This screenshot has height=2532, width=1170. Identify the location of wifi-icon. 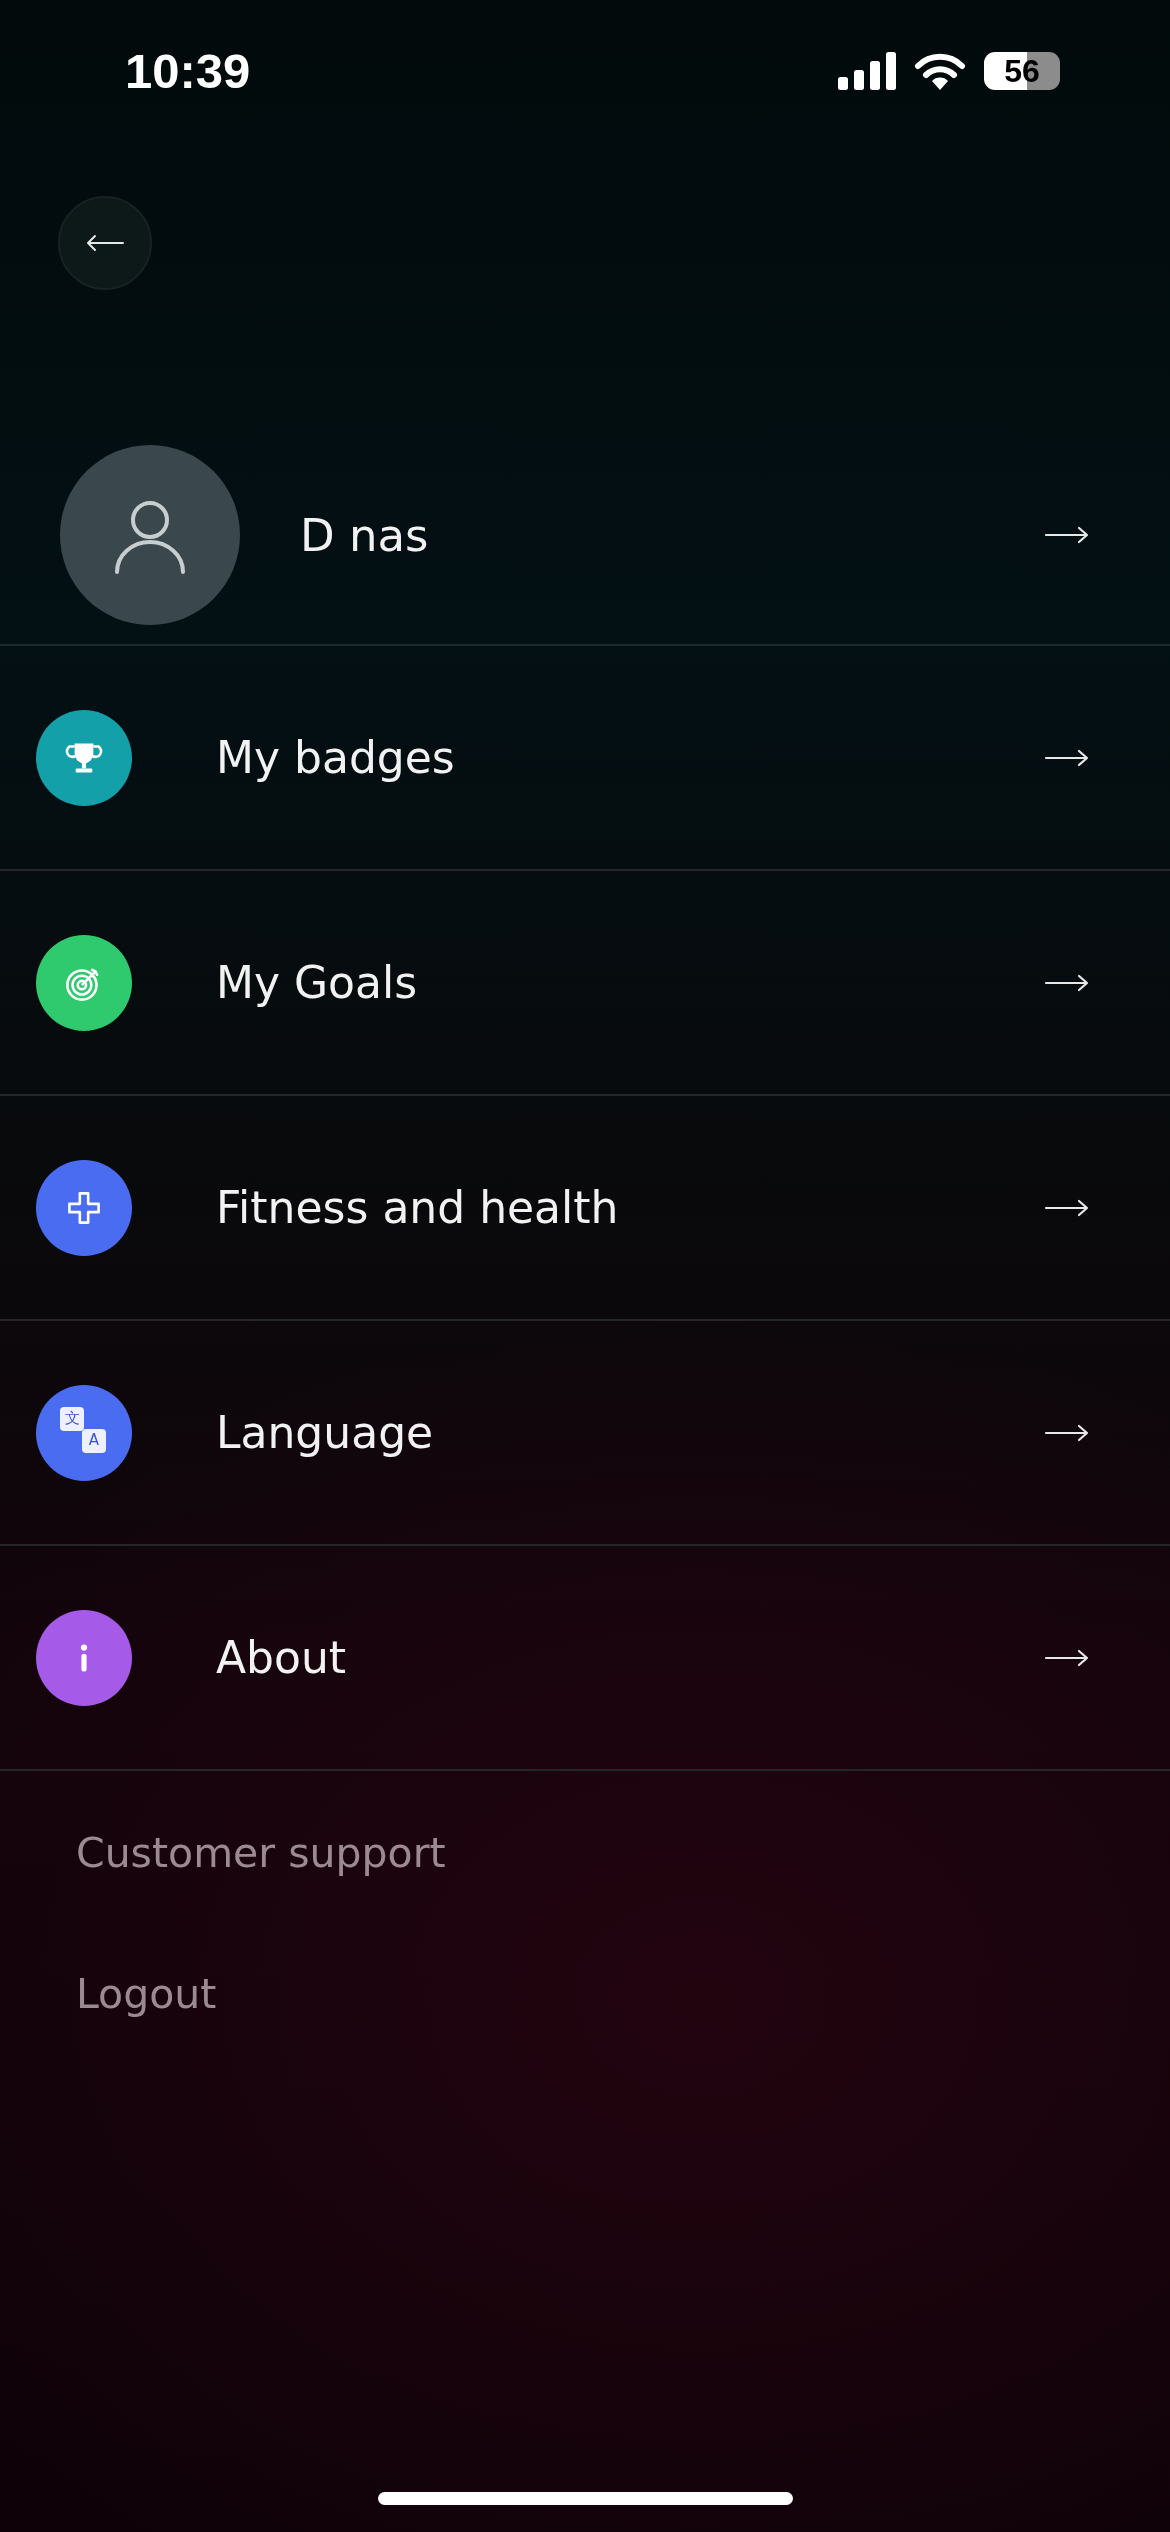
(940, 71).